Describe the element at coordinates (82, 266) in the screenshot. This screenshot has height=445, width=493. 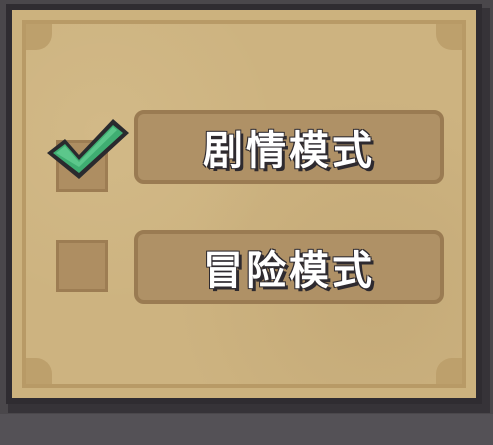
I see `adventure-mode-checkbox` at that location.